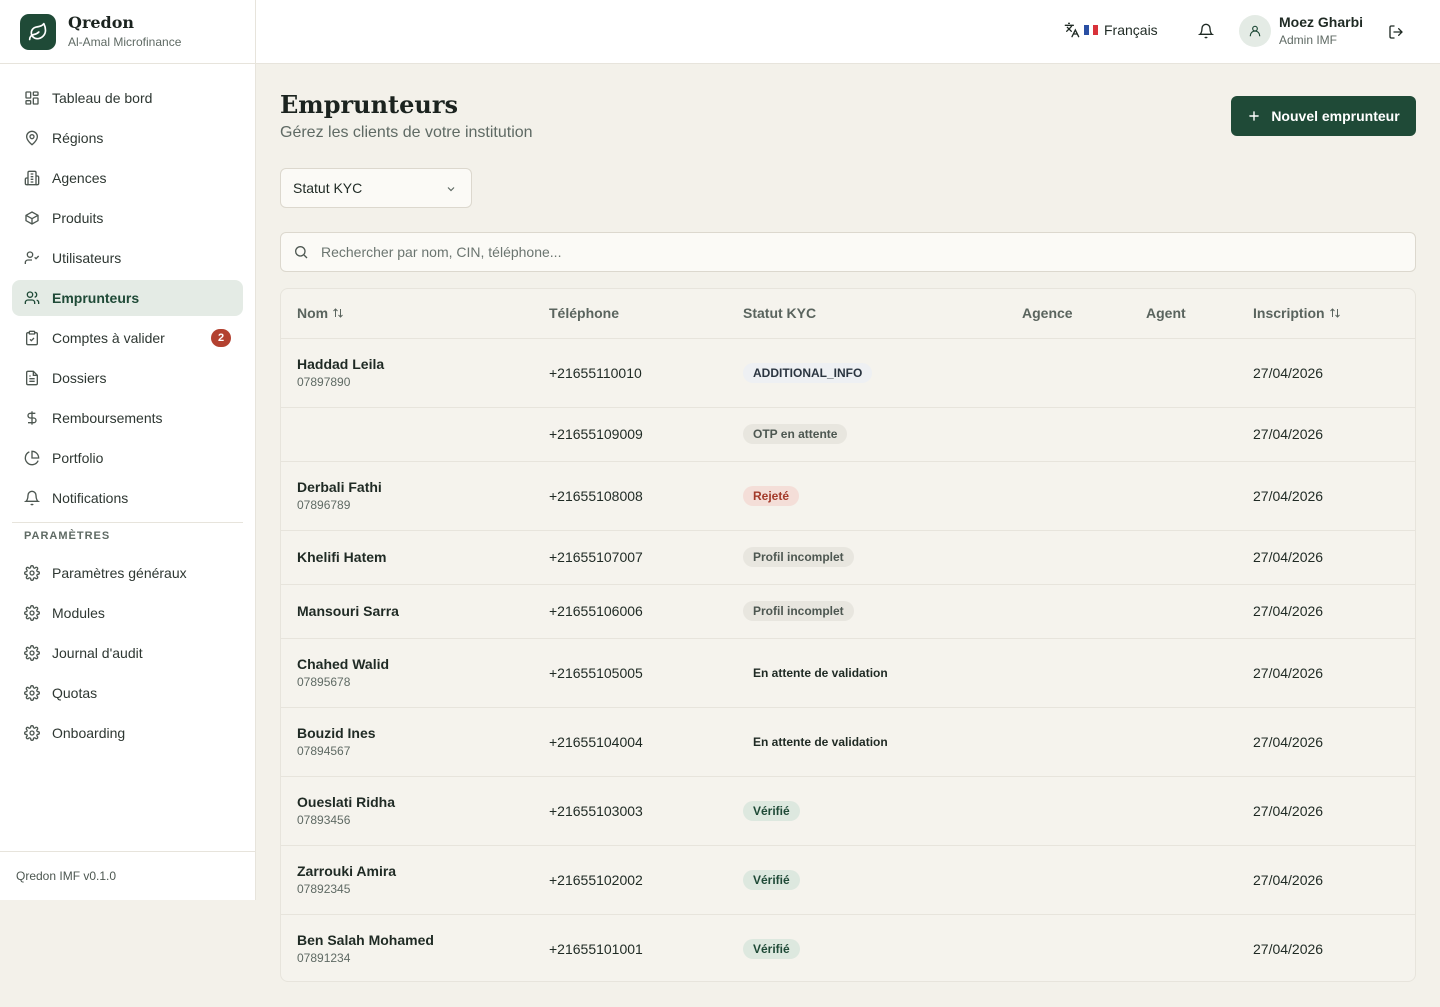 Image resolution: width=1440 pixels, height=1007 pixels. I want to click on sidebar-item-onboarding: Onboarding, so click(127, 733).